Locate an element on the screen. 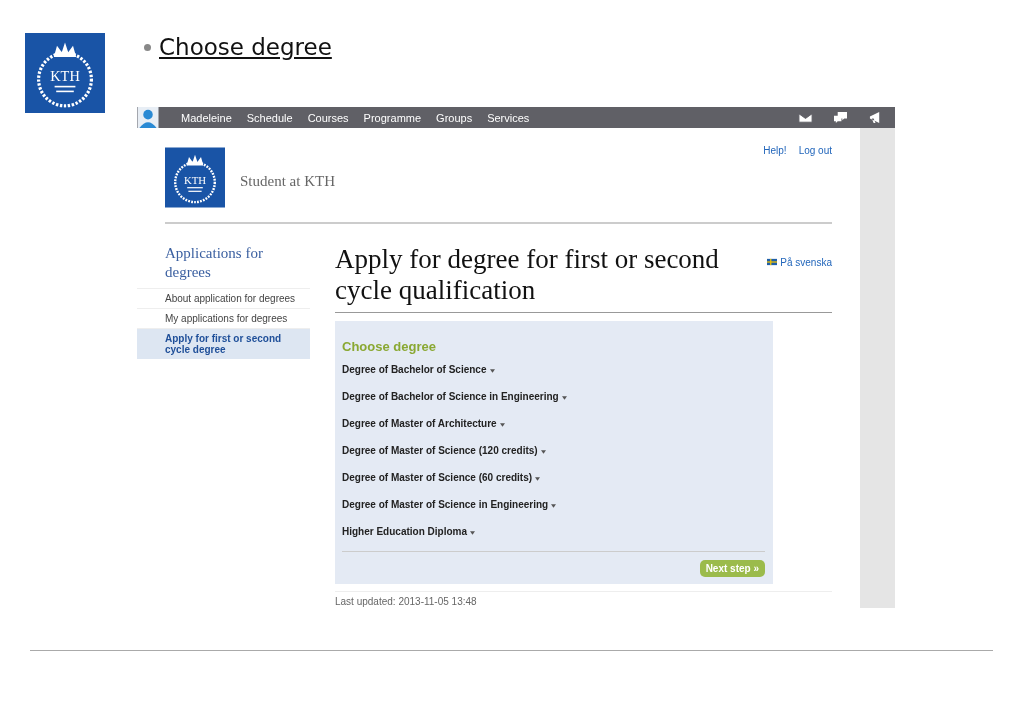  flag-icon is located at coordinates (772, 262).